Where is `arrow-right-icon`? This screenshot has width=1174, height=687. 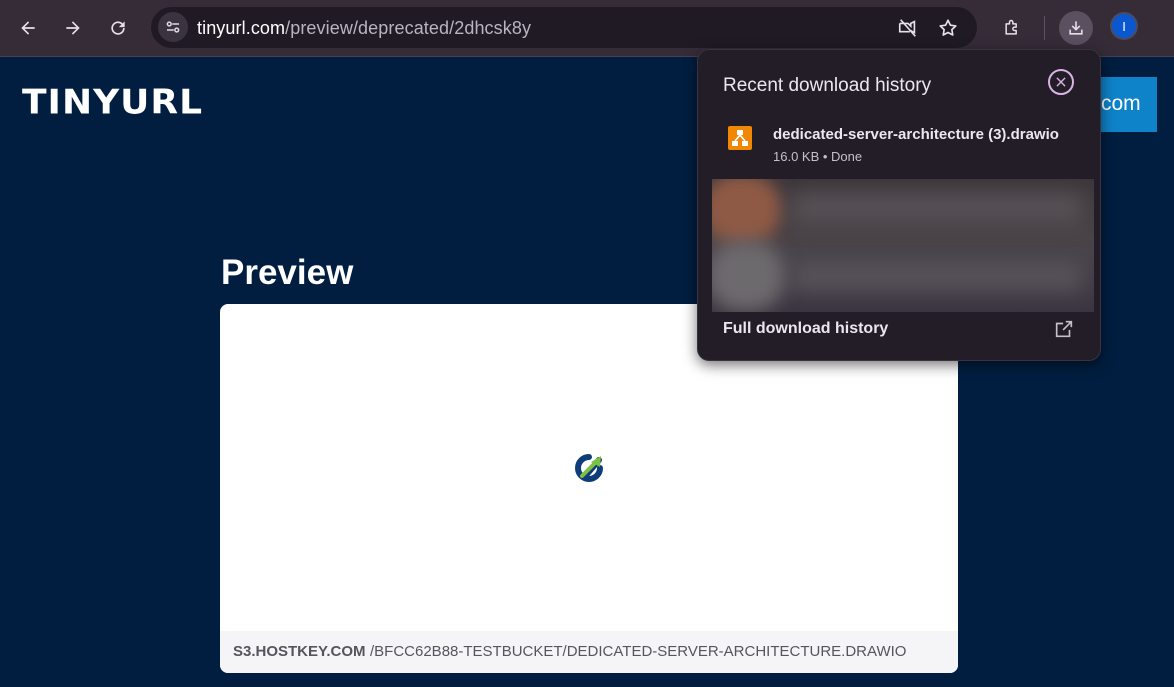 arrow-right-icon is located at coordinates (73, 28).